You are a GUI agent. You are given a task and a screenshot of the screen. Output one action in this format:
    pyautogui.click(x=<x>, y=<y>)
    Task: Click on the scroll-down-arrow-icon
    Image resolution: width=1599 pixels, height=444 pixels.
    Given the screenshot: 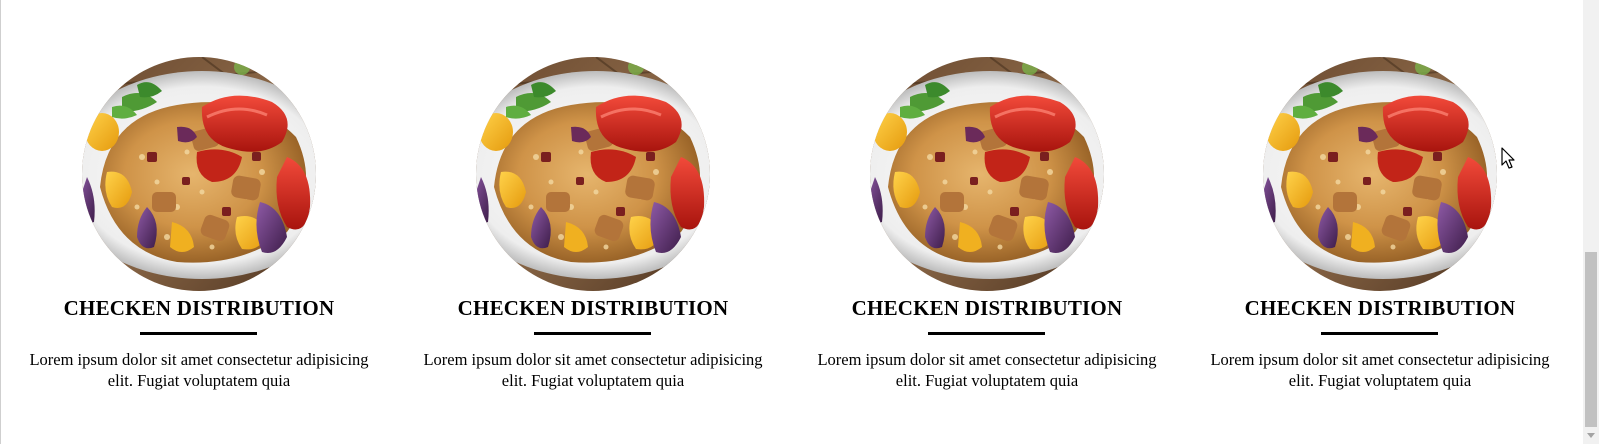 What is the action you would take?
    pyautogui.click(x=1591, y=436)
    